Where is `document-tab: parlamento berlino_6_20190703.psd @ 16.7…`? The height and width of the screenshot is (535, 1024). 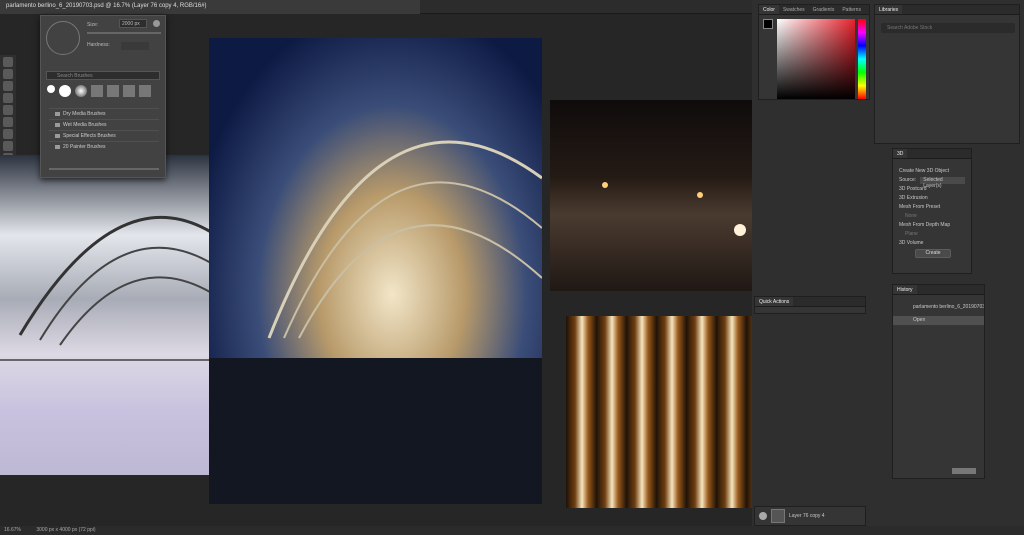 document-tab: parlamento berlino_6_20190703.psd @ 16.7… is located at coordinates (210, 7).